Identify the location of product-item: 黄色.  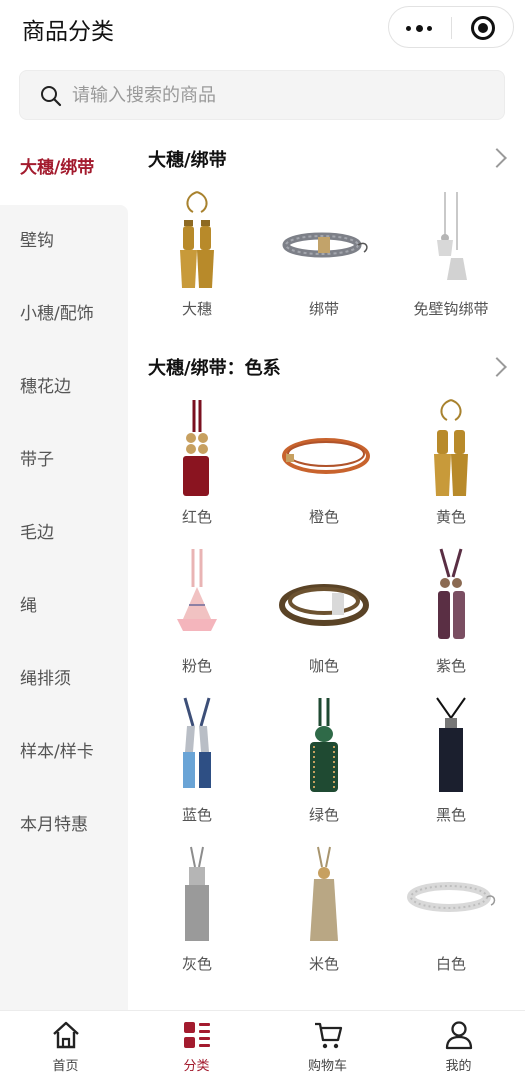
(451, 468).